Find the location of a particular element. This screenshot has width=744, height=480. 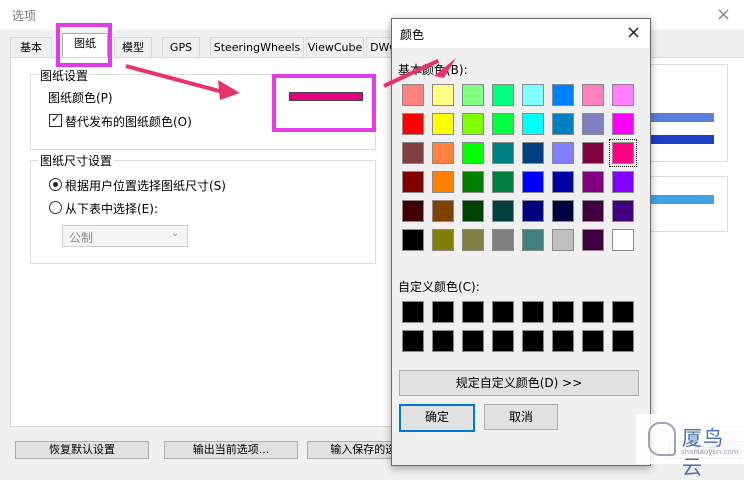

basic-colors-grid is located at coordinates (519, 168).